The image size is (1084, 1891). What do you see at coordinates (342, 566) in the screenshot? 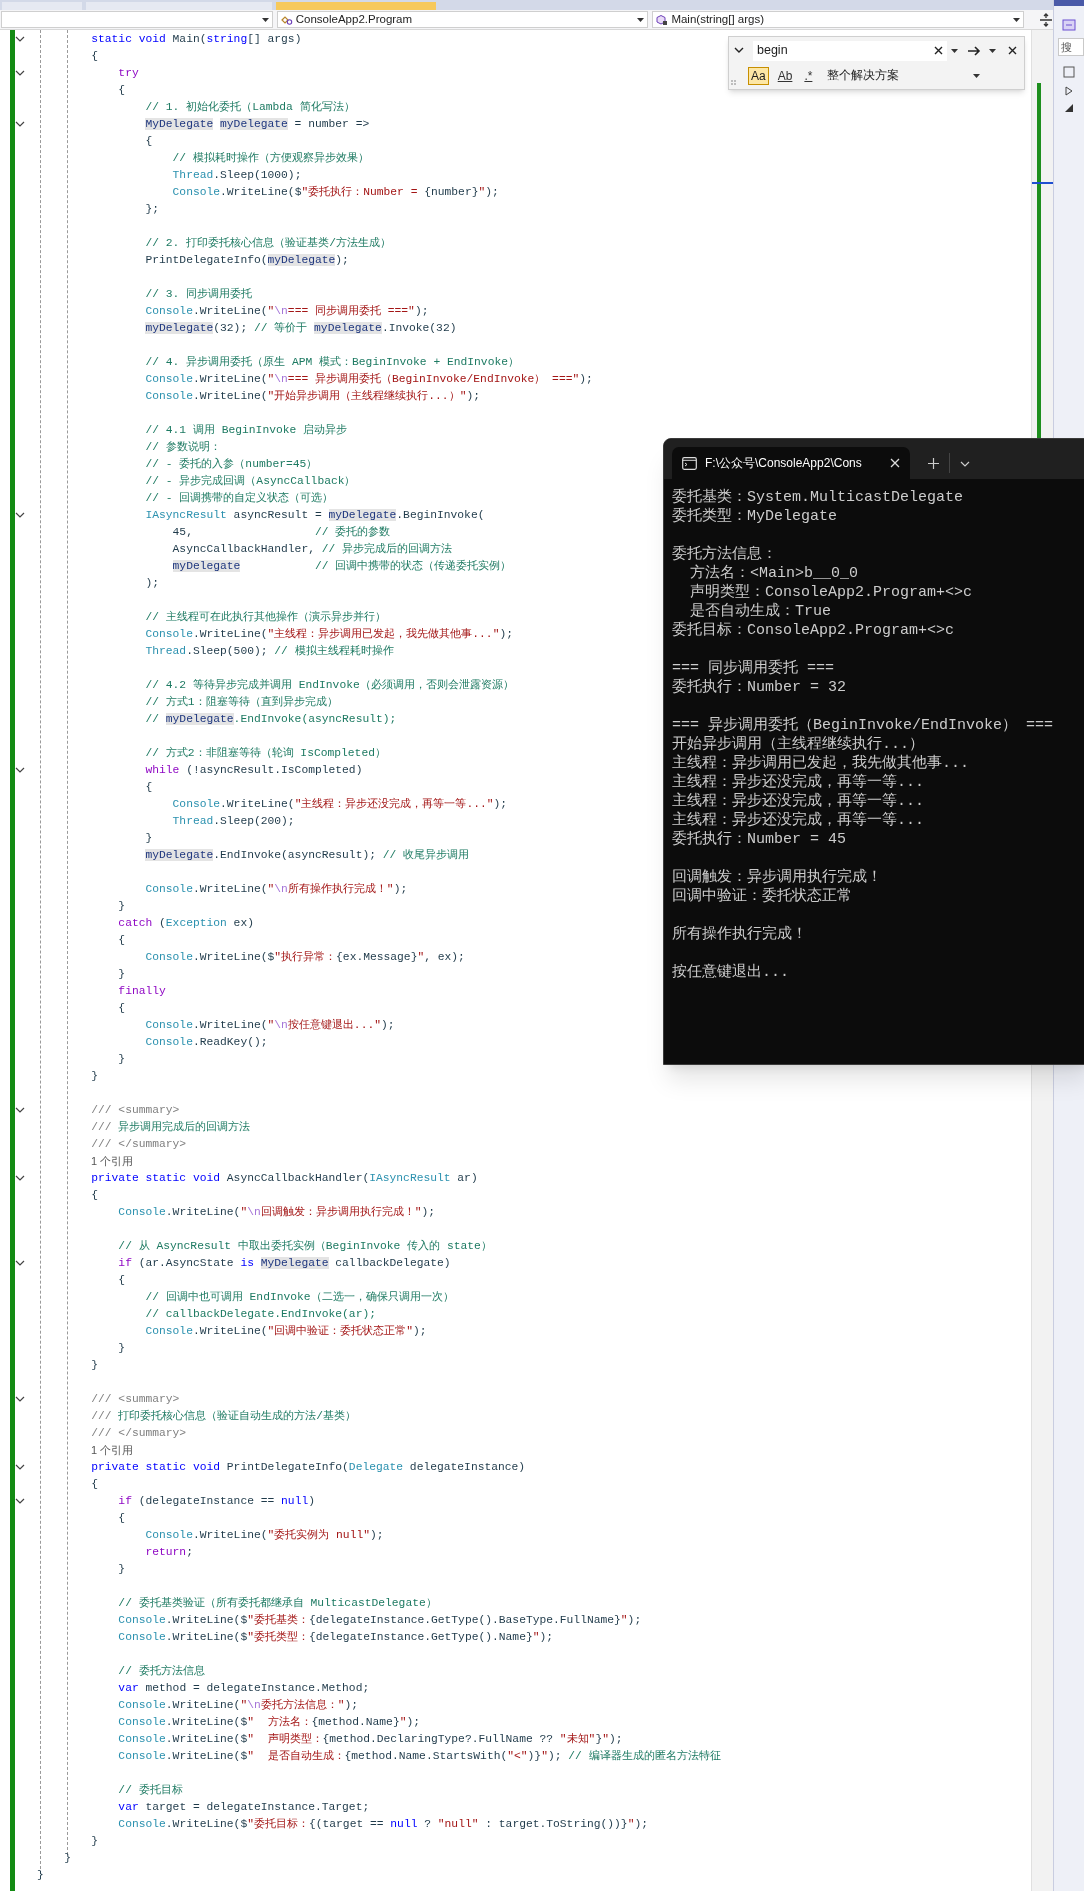
I see `code-line: myDelegate // 回调中携带的状态（传递委托实例）` at bounding box center [342, 566].